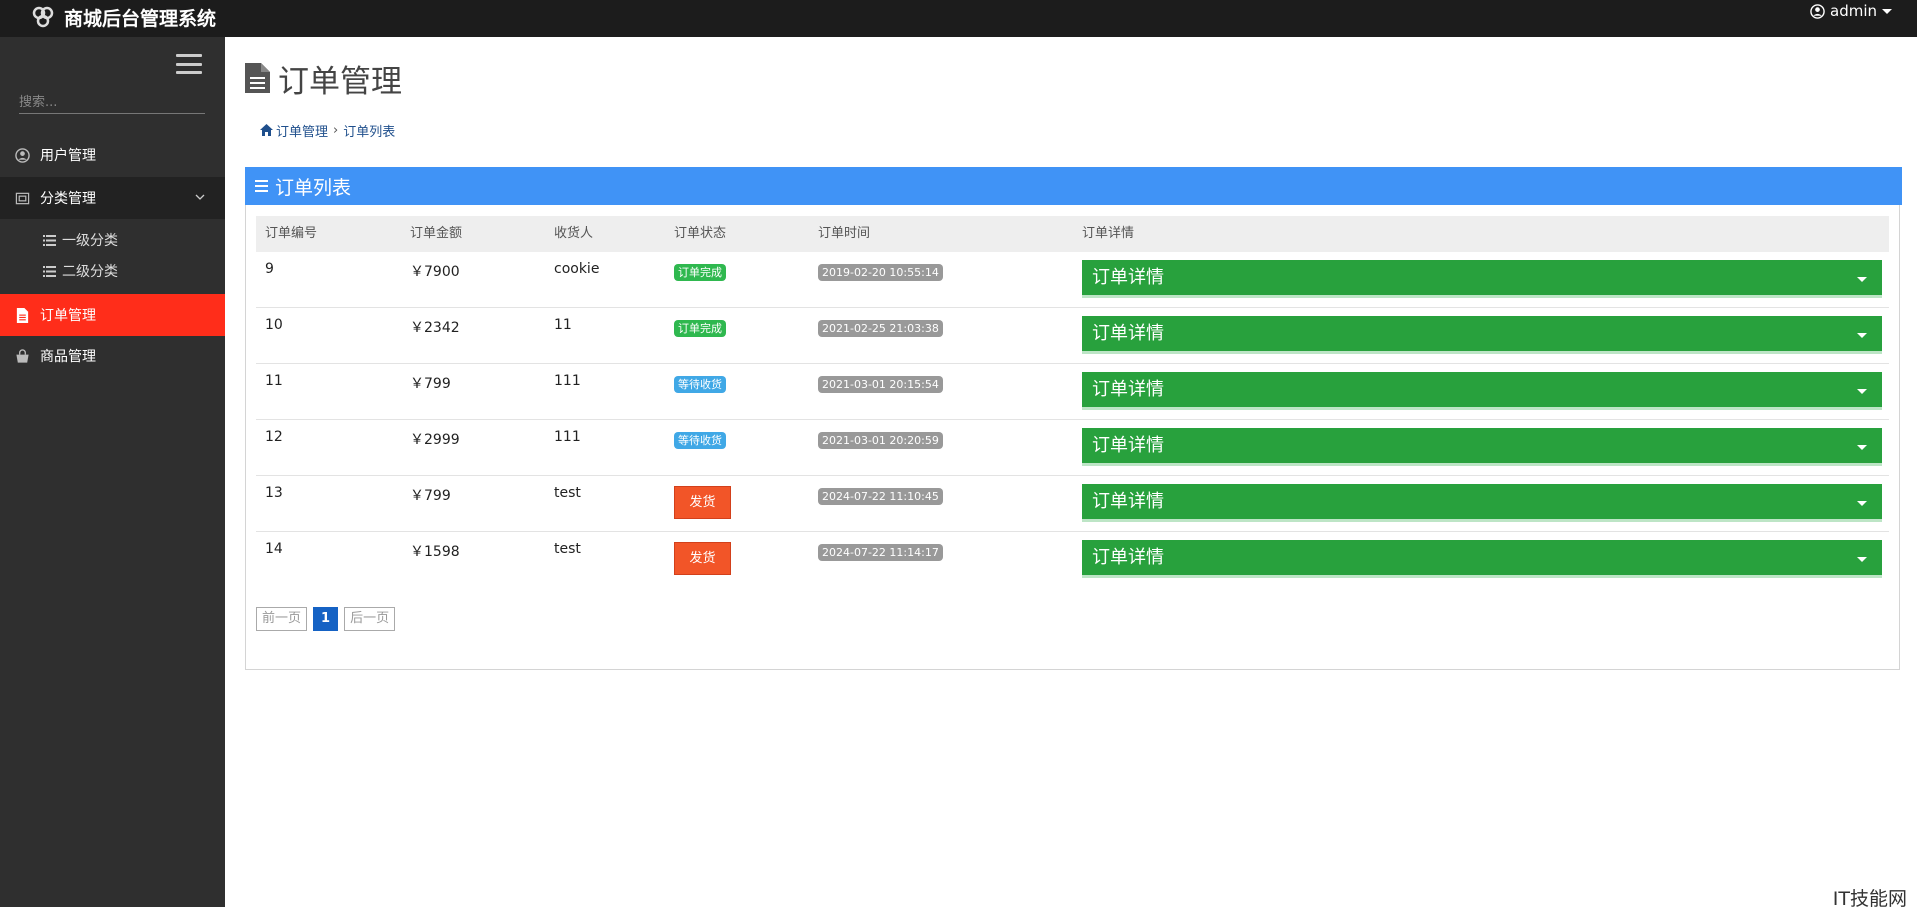  Describe the element at coordinates (22, 198) in the screenshot. I see `category-icon` at that location.